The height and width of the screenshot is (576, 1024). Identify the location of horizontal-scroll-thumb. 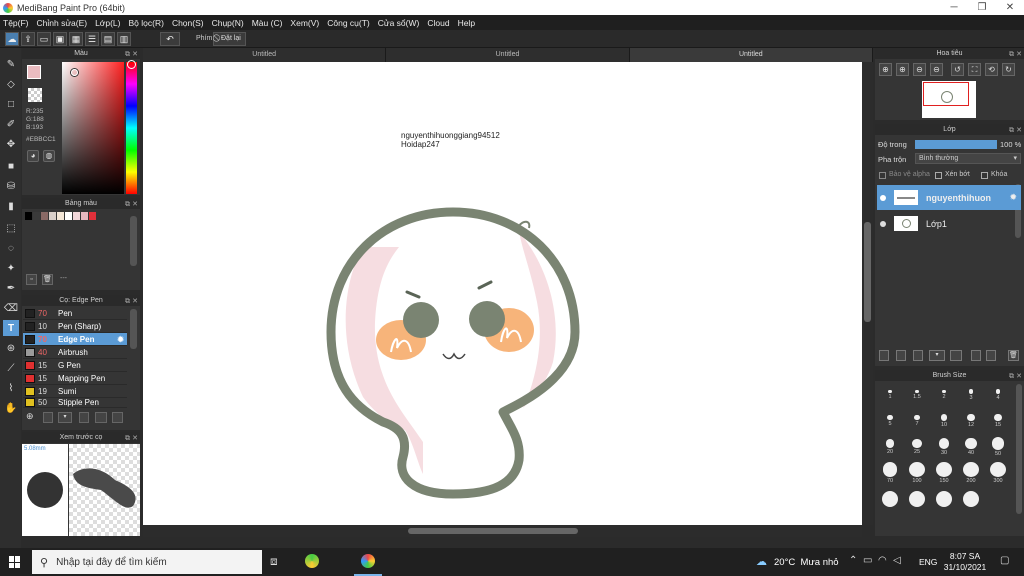
(493, 531).